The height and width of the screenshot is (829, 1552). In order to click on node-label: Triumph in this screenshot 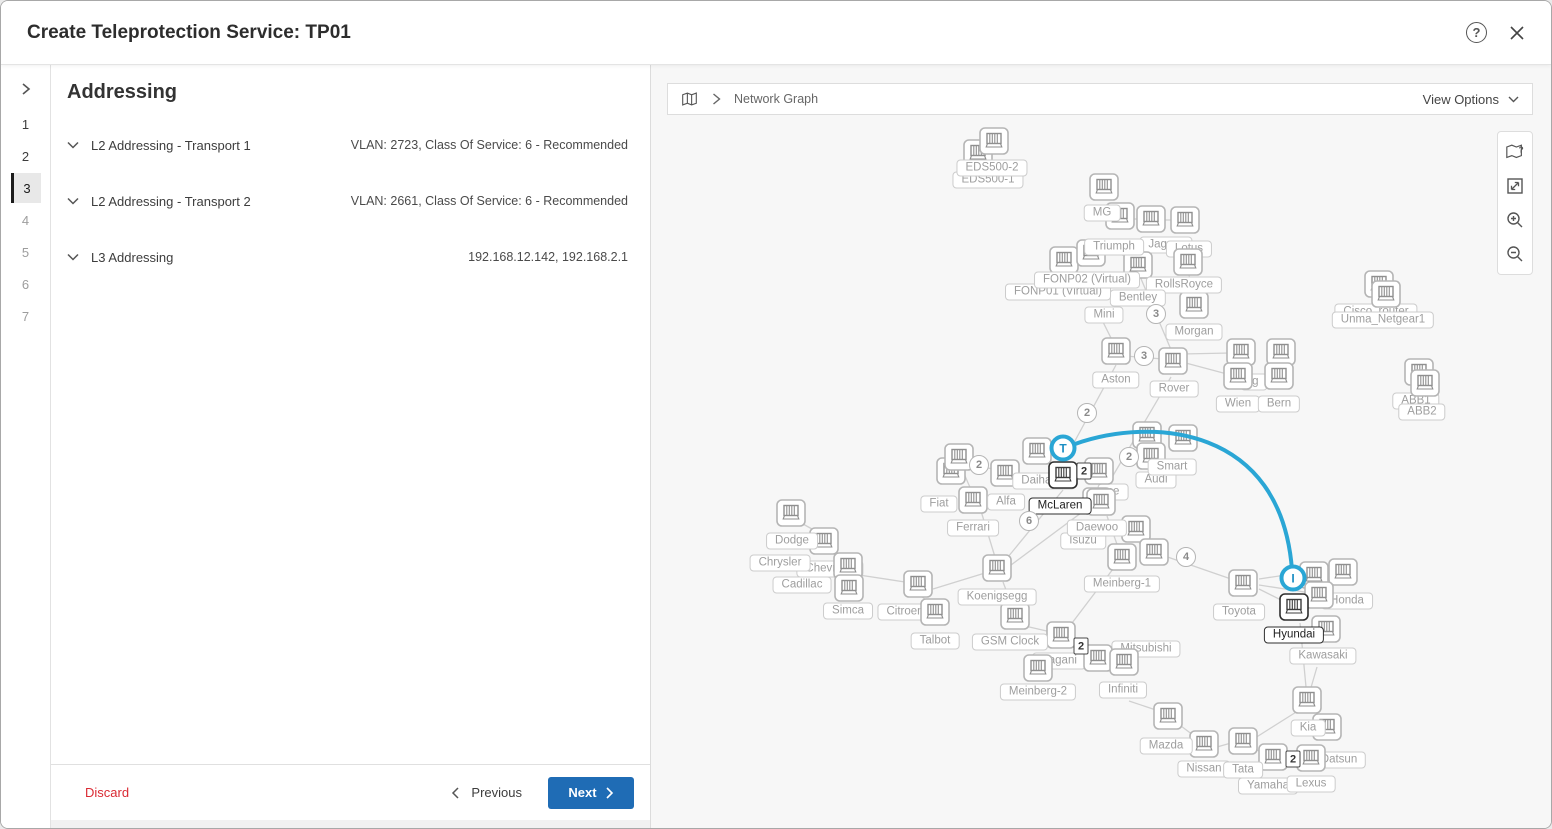, I will do `click(1114, 247)`.